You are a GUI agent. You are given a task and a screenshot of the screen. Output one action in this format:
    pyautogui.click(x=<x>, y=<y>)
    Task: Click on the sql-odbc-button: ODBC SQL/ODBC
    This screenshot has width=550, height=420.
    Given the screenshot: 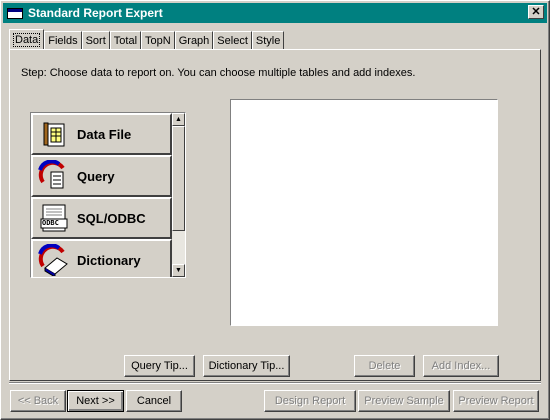 What is the action you would take?
    pyautogui.click(x=101, y=218)
    